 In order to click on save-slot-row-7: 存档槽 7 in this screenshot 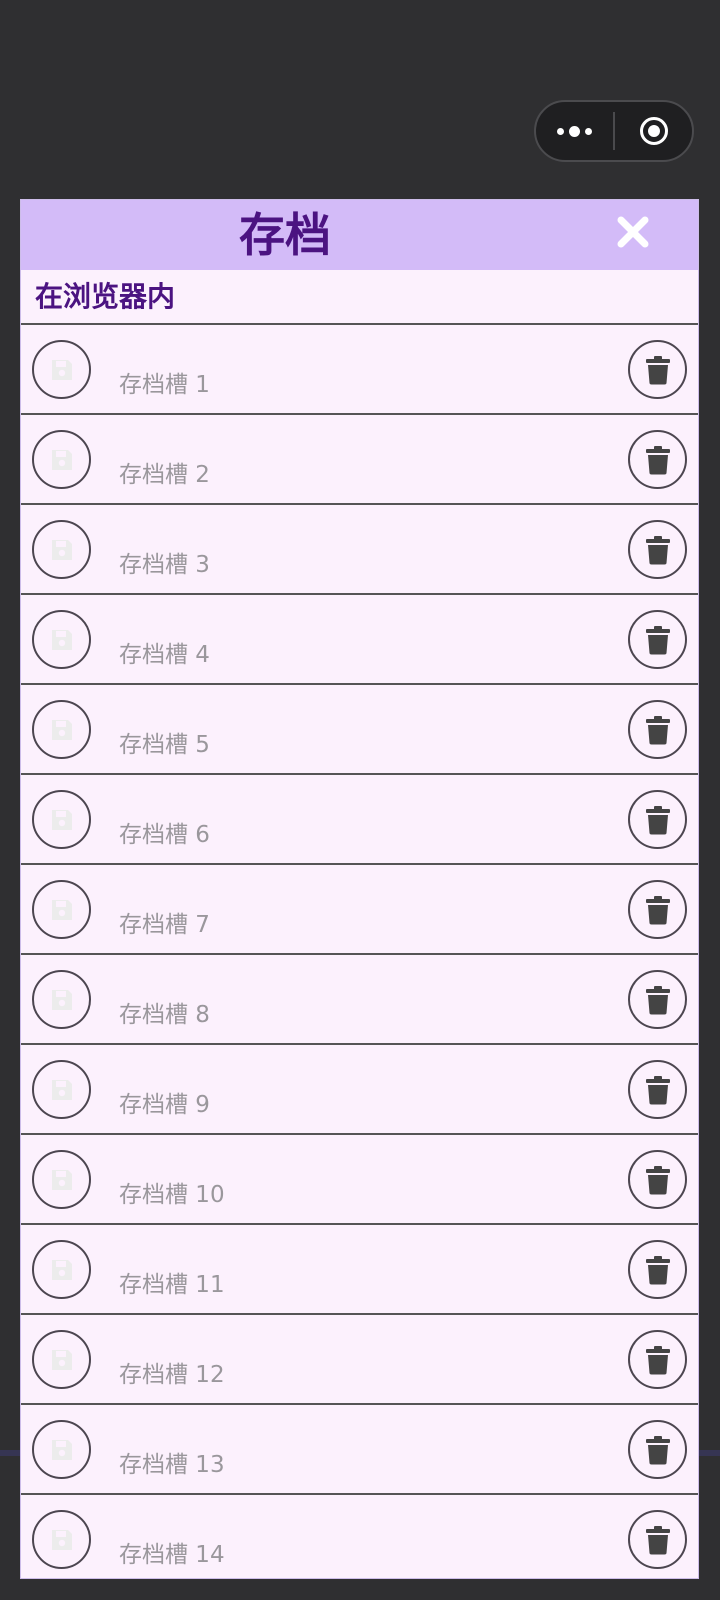, I will do `click(359, 910)`.